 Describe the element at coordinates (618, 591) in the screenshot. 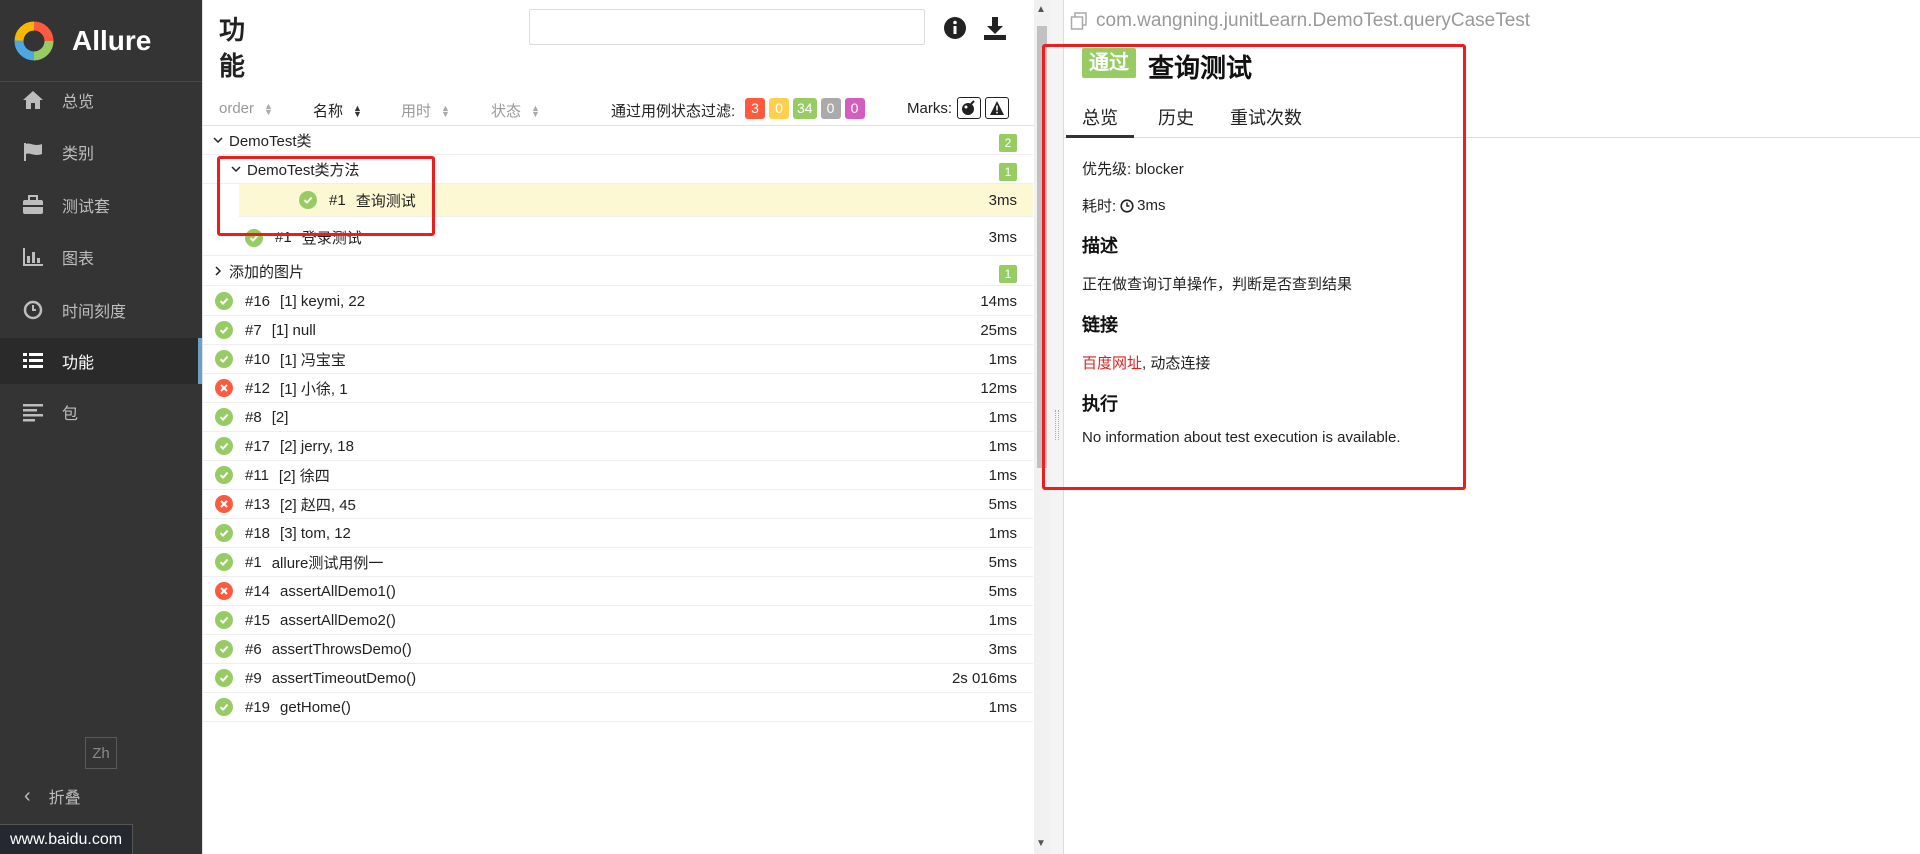

I see `test-case-row: #14 assertAllDemo1() 5ms` at that location.